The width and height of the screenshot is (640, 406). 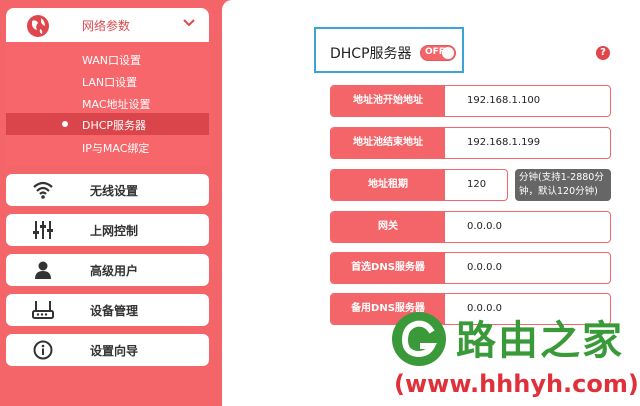 I want to click on sidebar-item-label: LAN口设置, so click(x=110, y=82).